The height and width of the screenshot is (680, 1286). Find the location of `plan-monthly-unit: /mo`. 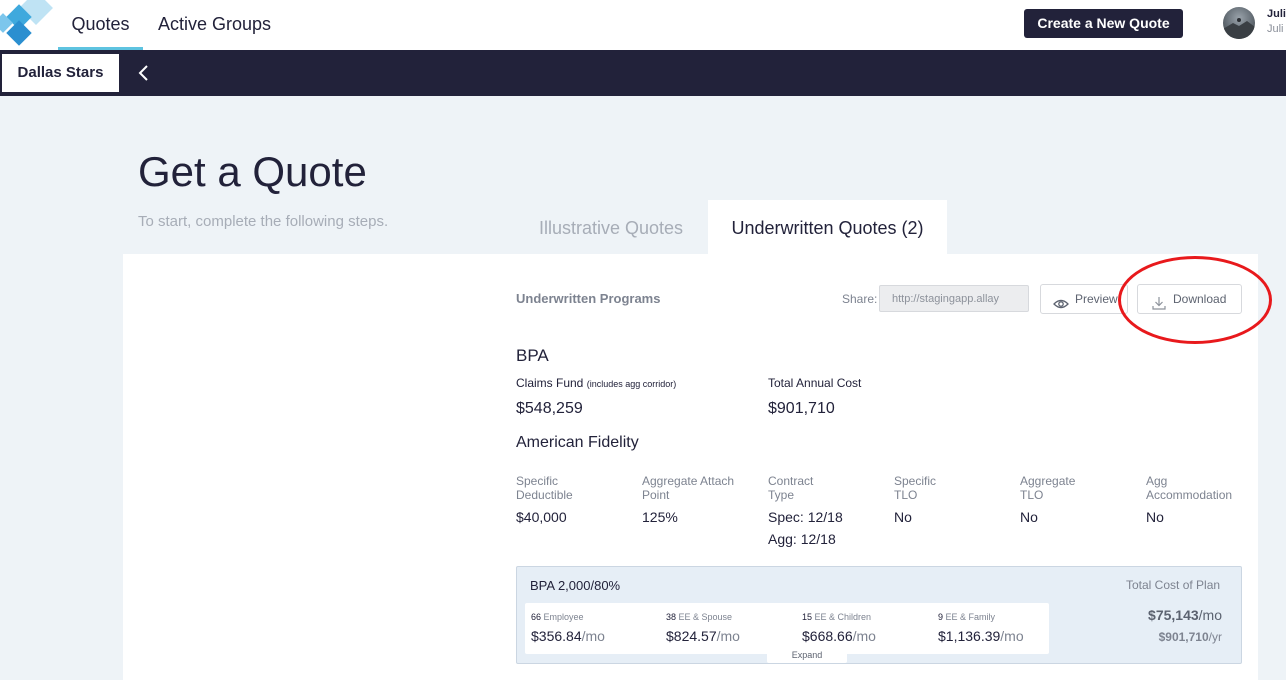

plan-monthly-unit: /mo is located at coordinates (1210, 615).